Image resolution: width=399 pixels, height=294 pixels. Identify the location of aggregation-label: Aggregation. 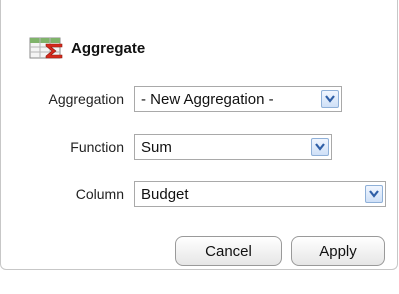
(86, 99).